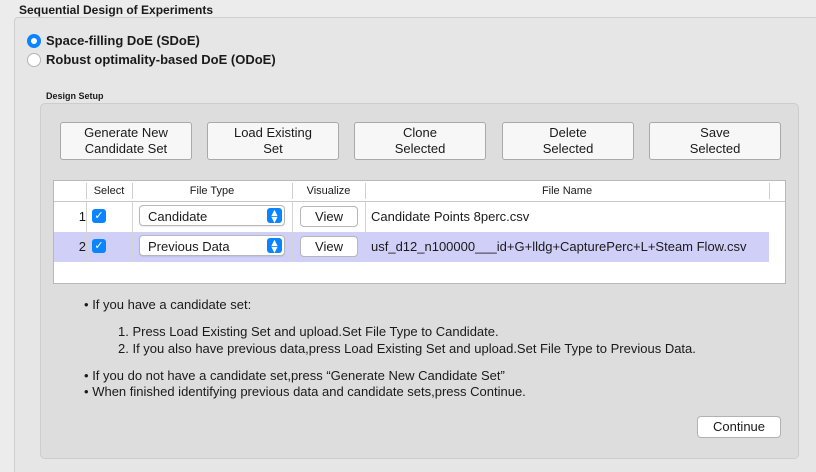 This screenshot has height=472, width=816. I want to click on file-type-select: Previous Data ▲ ▼, so click(212, 245).